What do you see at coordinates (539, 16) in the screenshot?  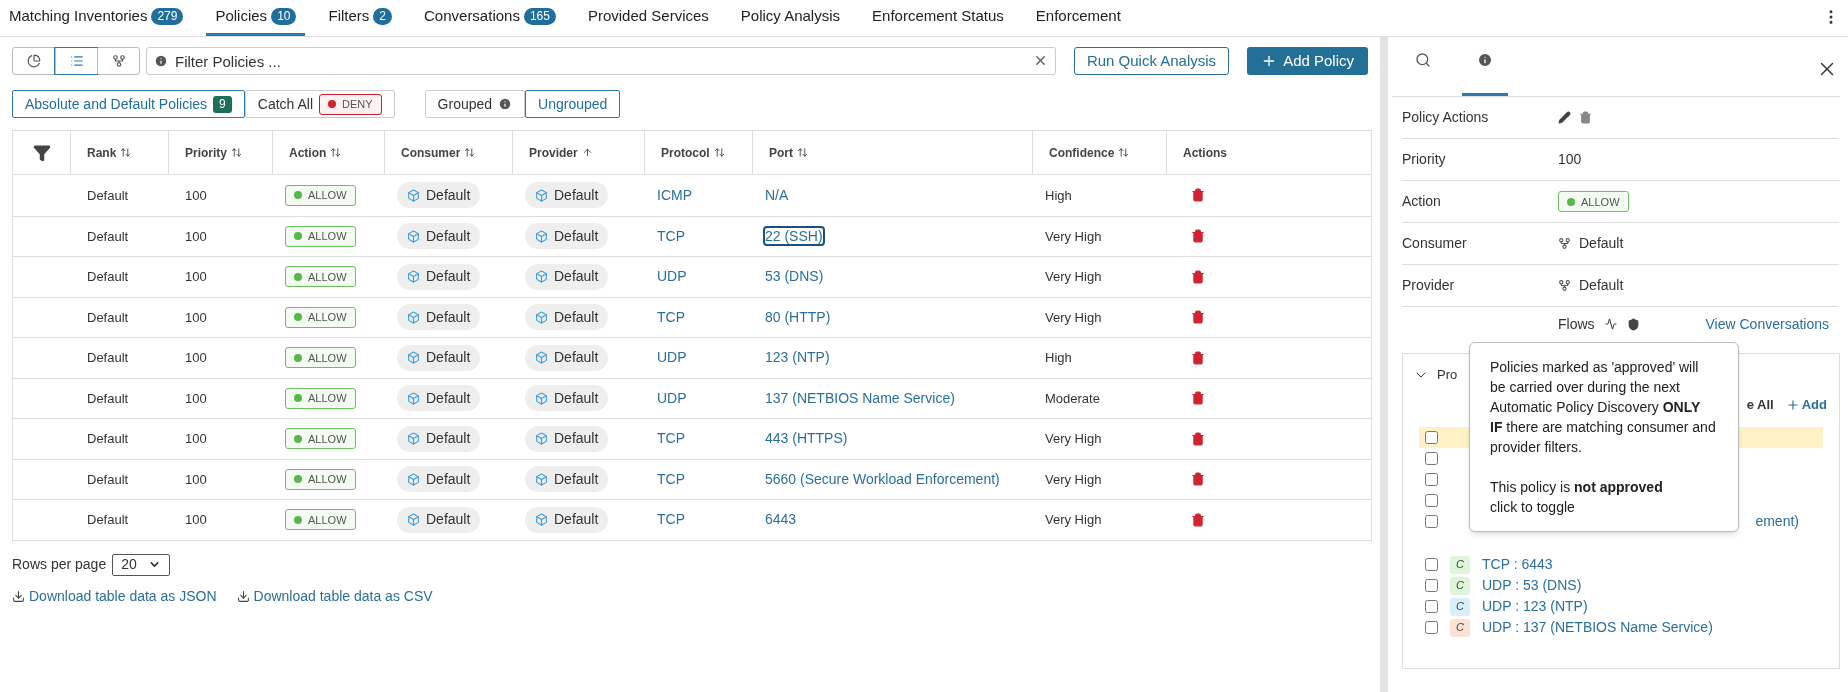 I see `count-badge: 165` at bounding box center [539, 16].